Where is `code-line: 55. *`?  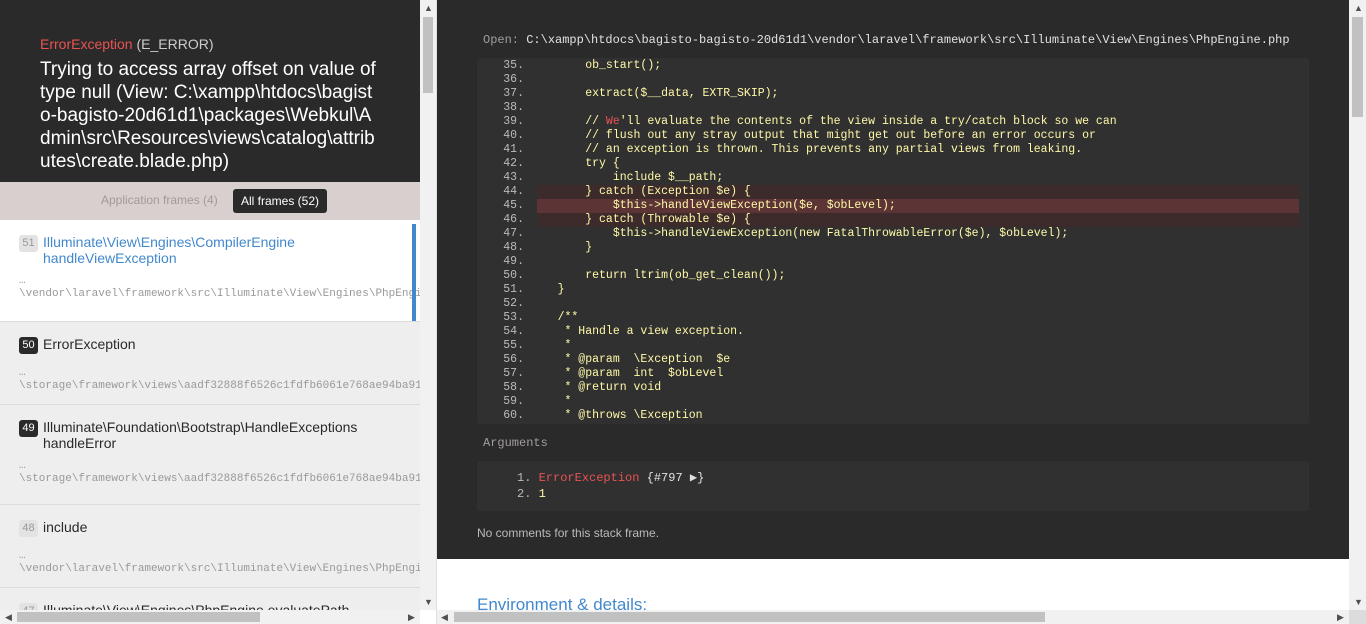
code-line: 55. * is located at coordinates (893, 346).